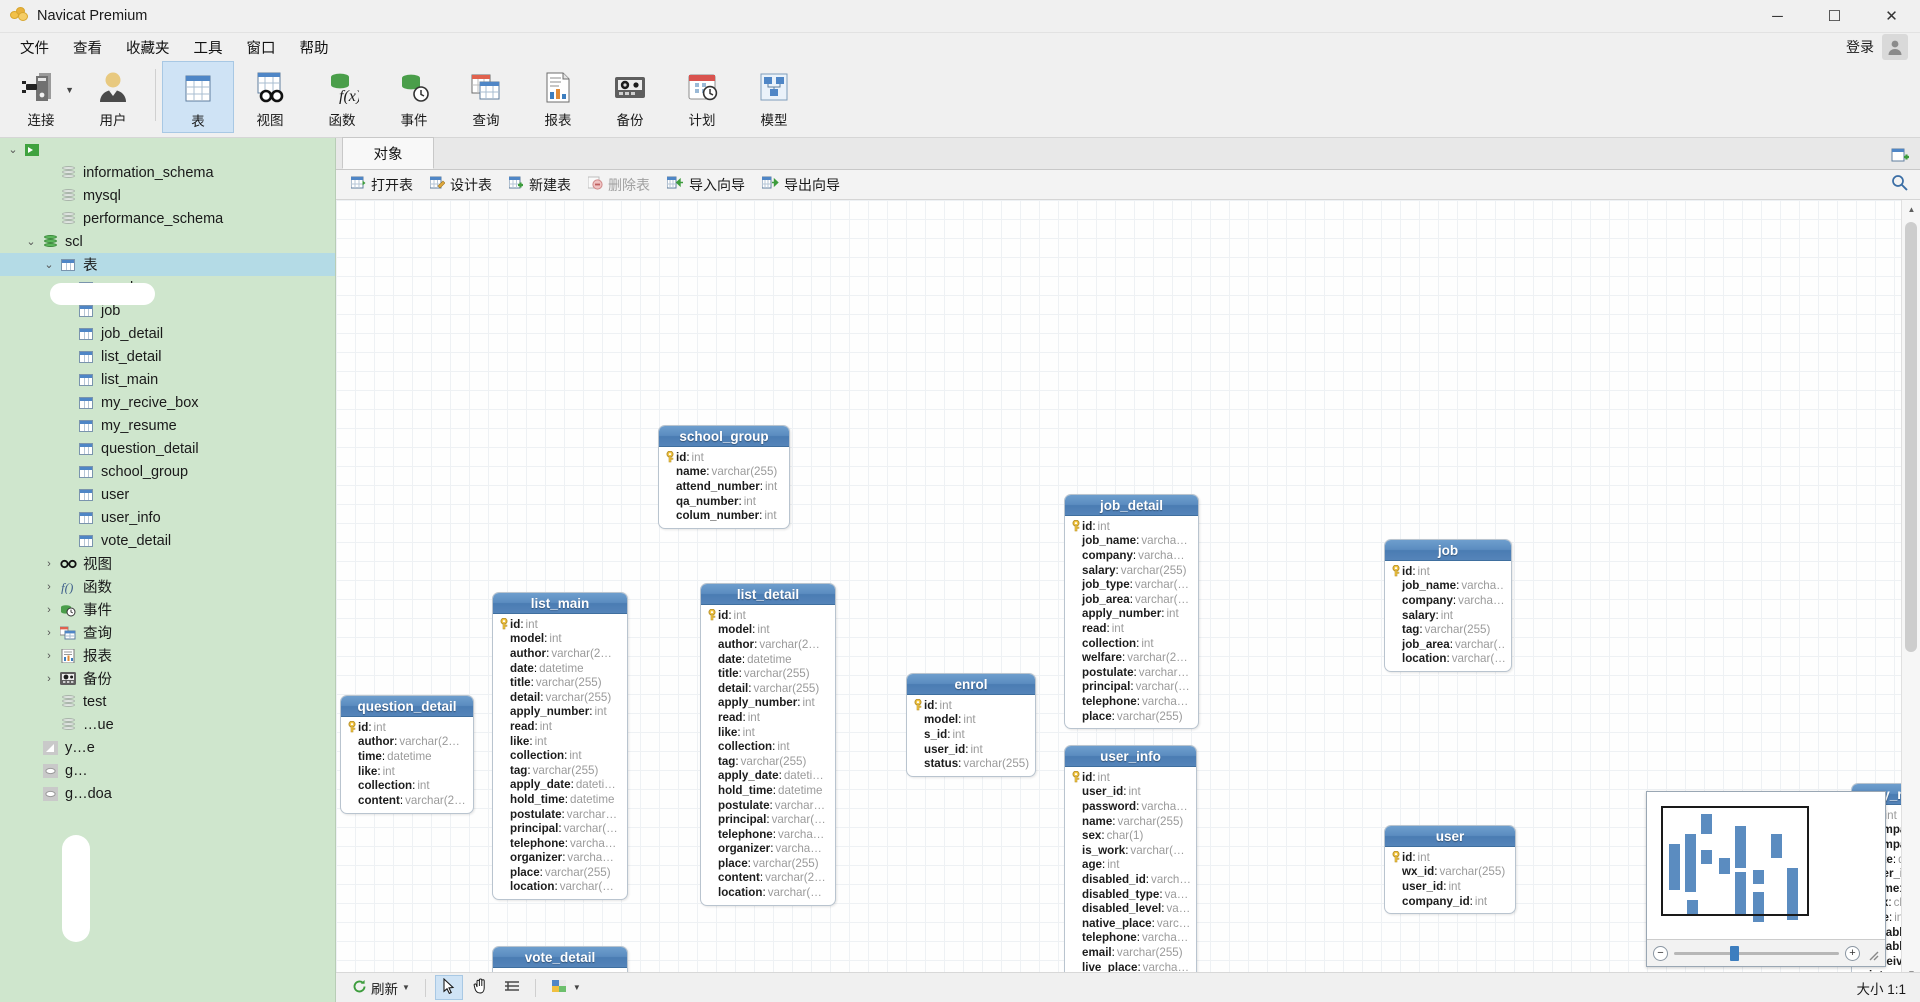 This screenshot has width=1920, height=1002. What do you see at coordinates (167, 632) in the screenshot?
I see `tree-item-查询: › 查询` at bounding box center [167, 632].